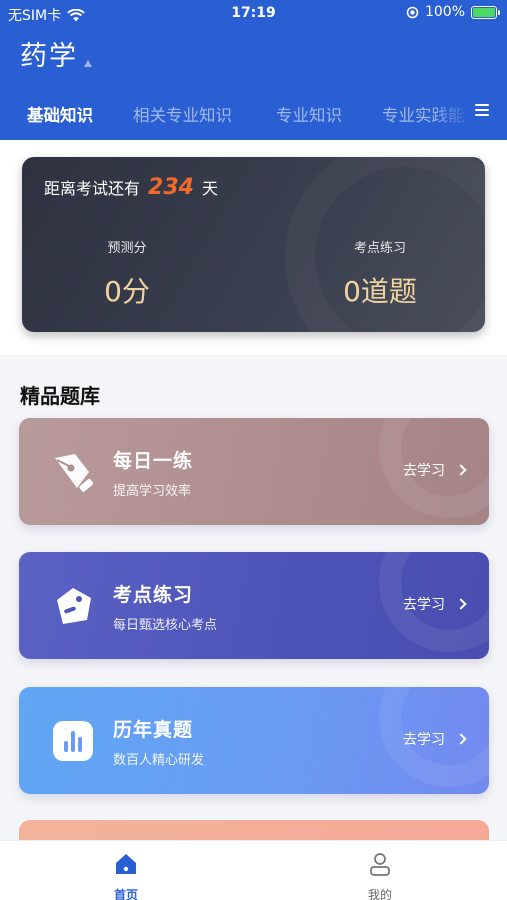  What do you see at coordinates (254, 605) in the screenshot?
I see `key-points-card: 考点练习 每日甄选核心考点 去学习` at bounding box center [254, 605].